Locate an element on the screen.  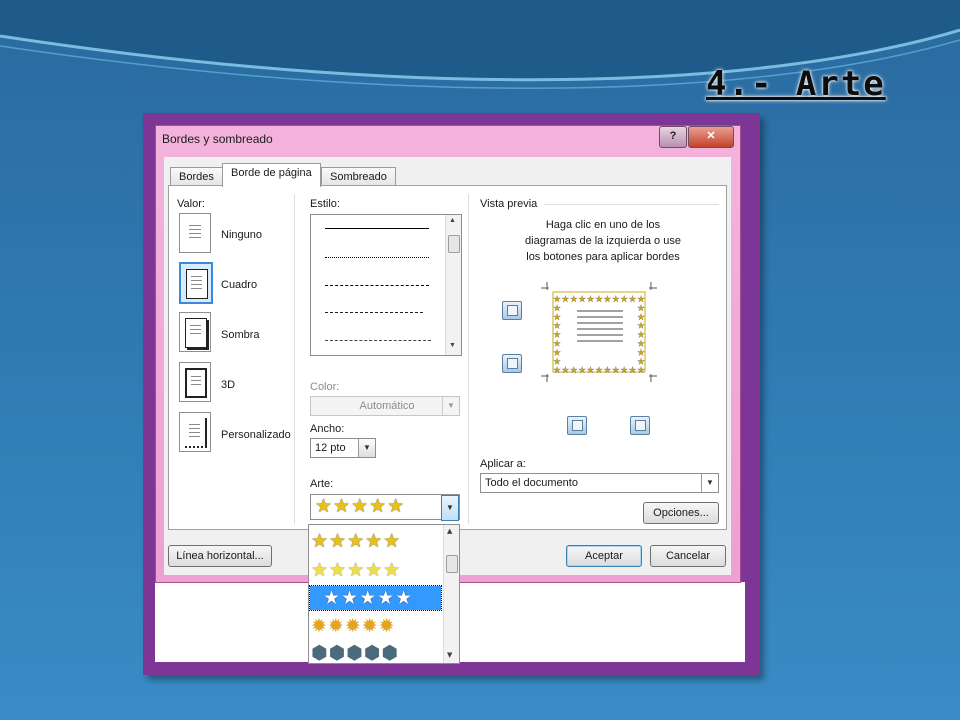
setting-box-label: Cuadro is located at coordinates (239, 285).